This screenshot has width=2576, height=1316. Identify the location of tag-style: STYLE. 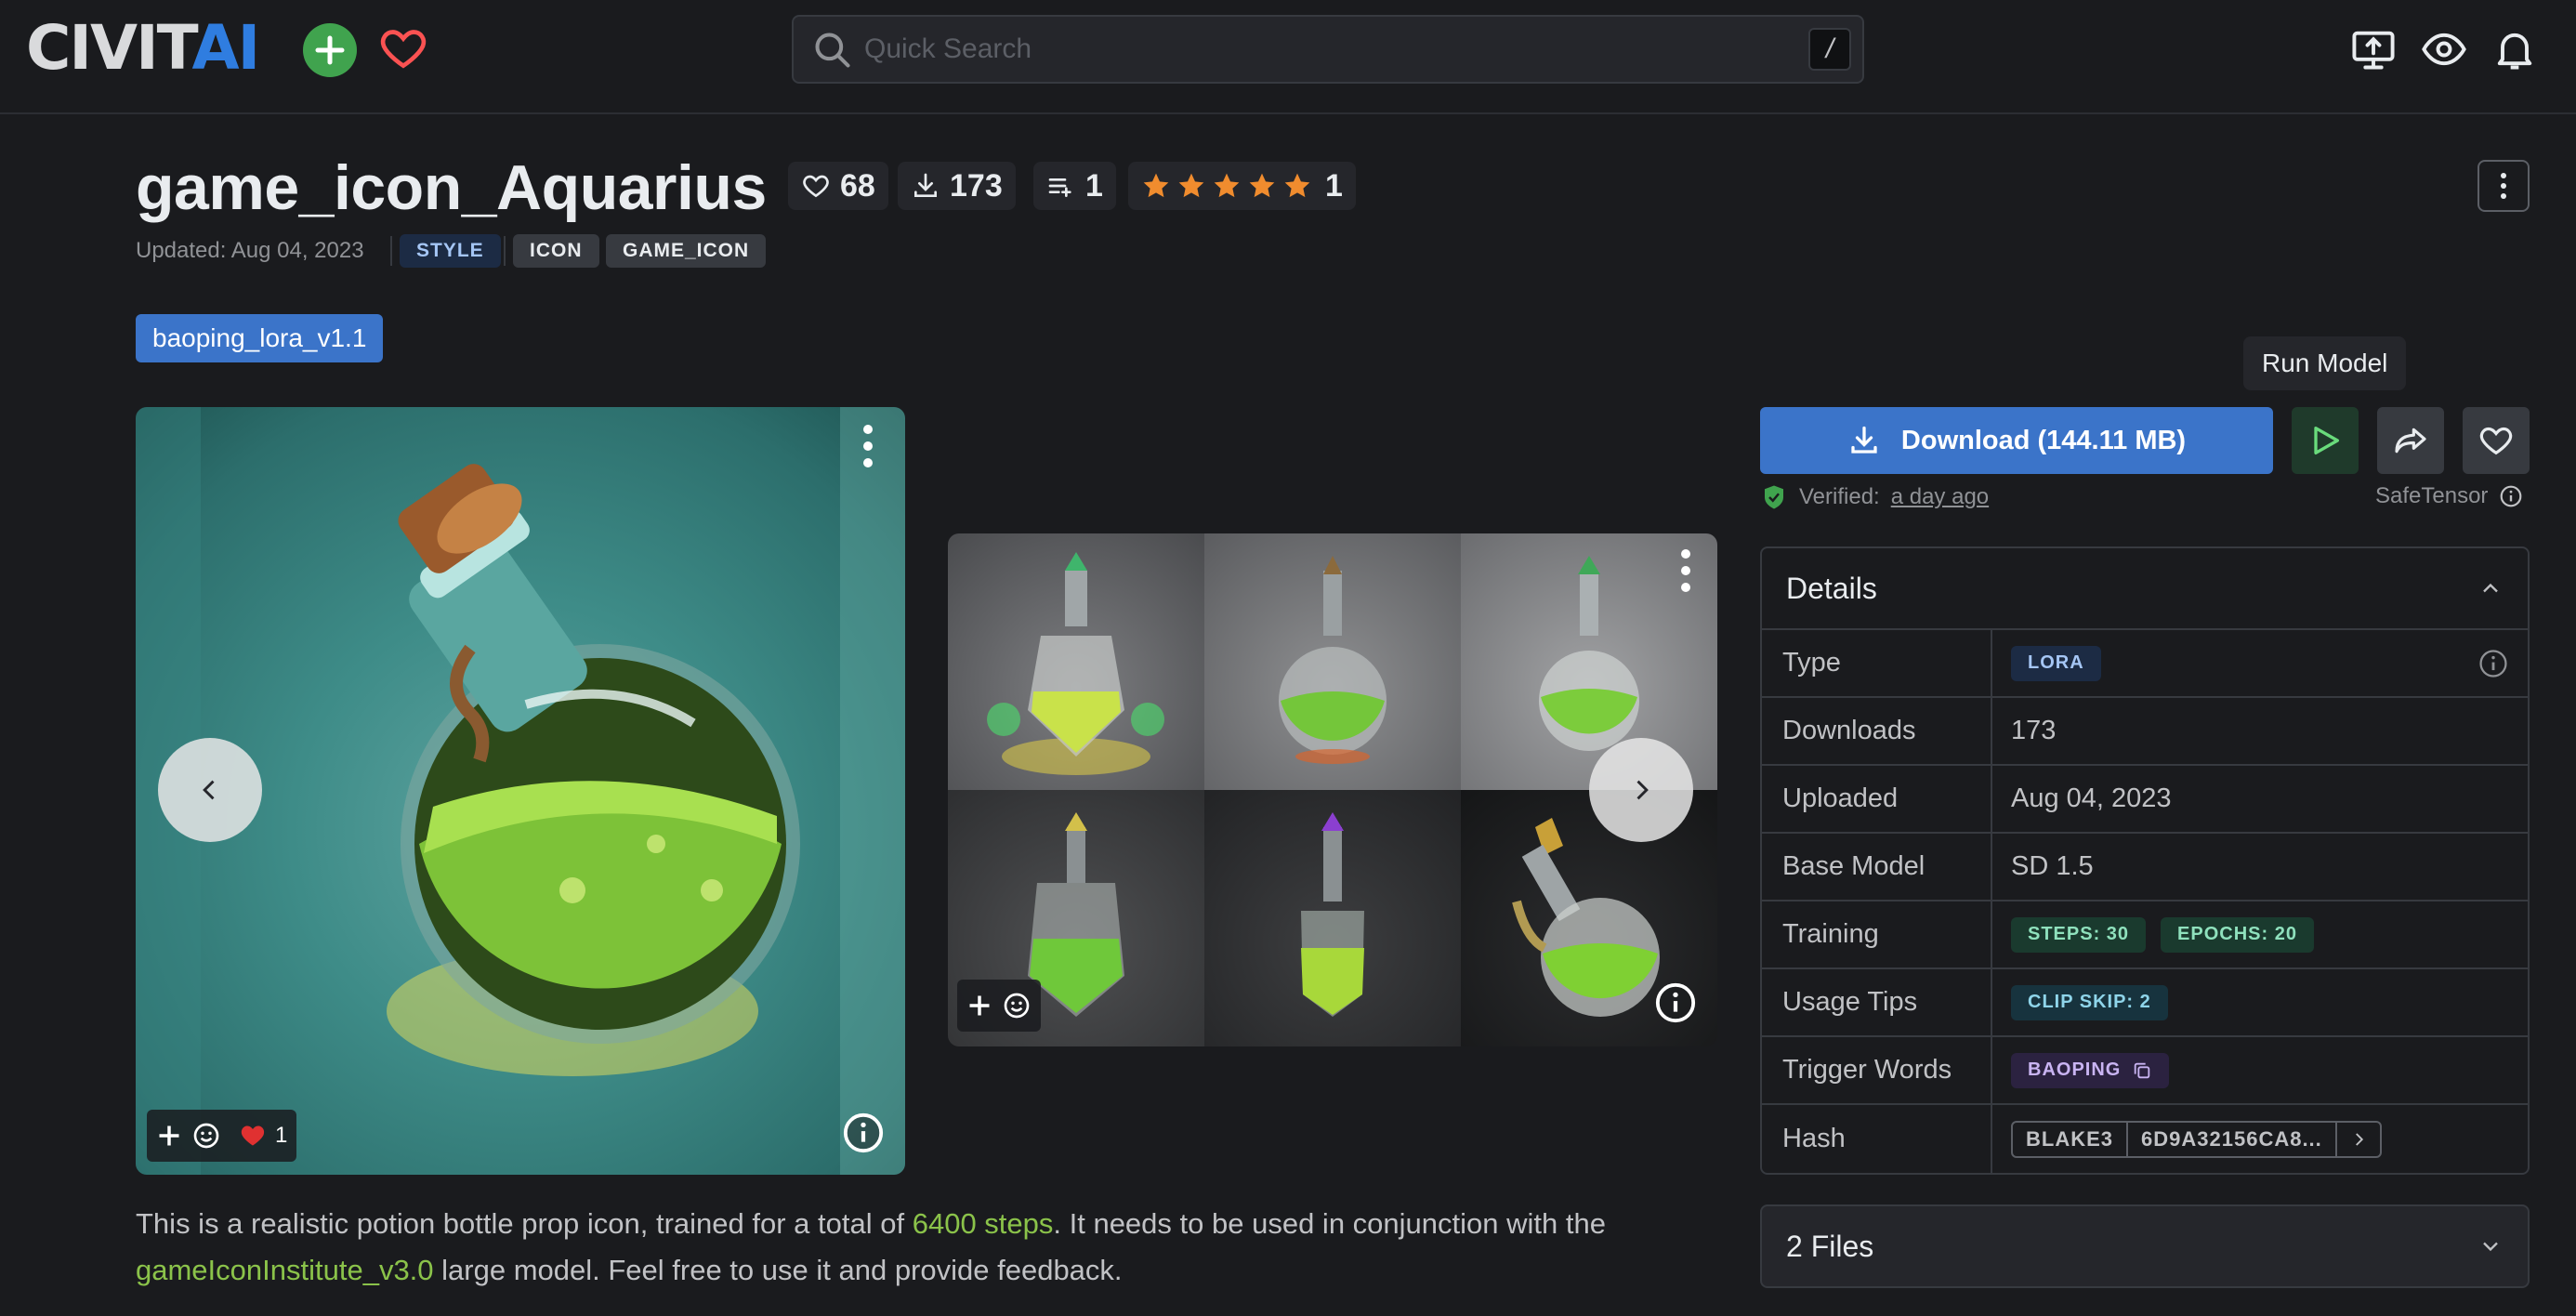
(450, 251).